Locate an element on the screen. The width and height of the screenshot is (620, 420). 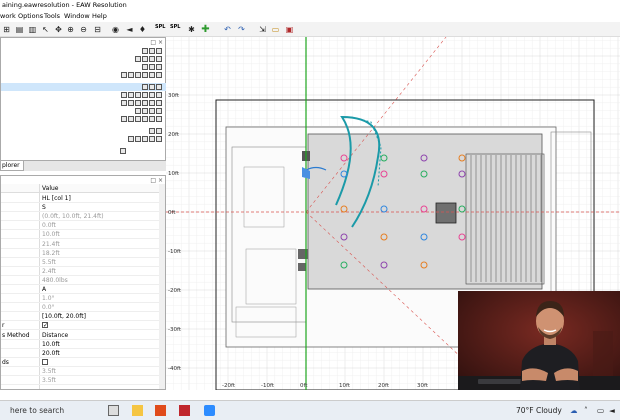
property-value: 5.5ft is located at coordinates (49, 262).